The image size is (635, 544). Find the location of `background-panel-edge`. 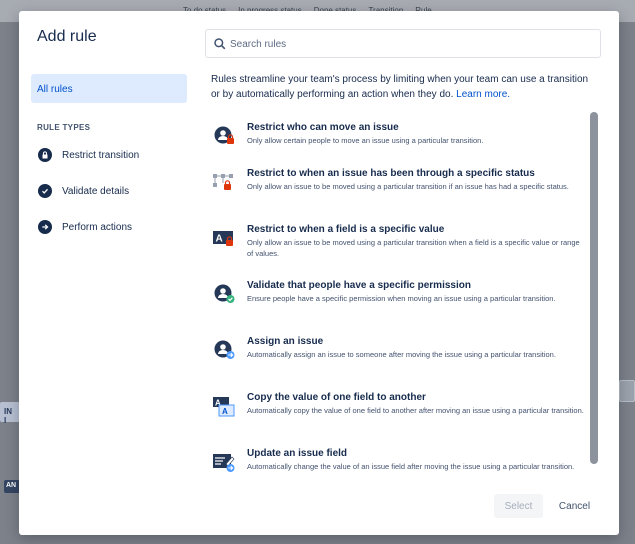

background-panel-edge is located at coordinates (627, 391).